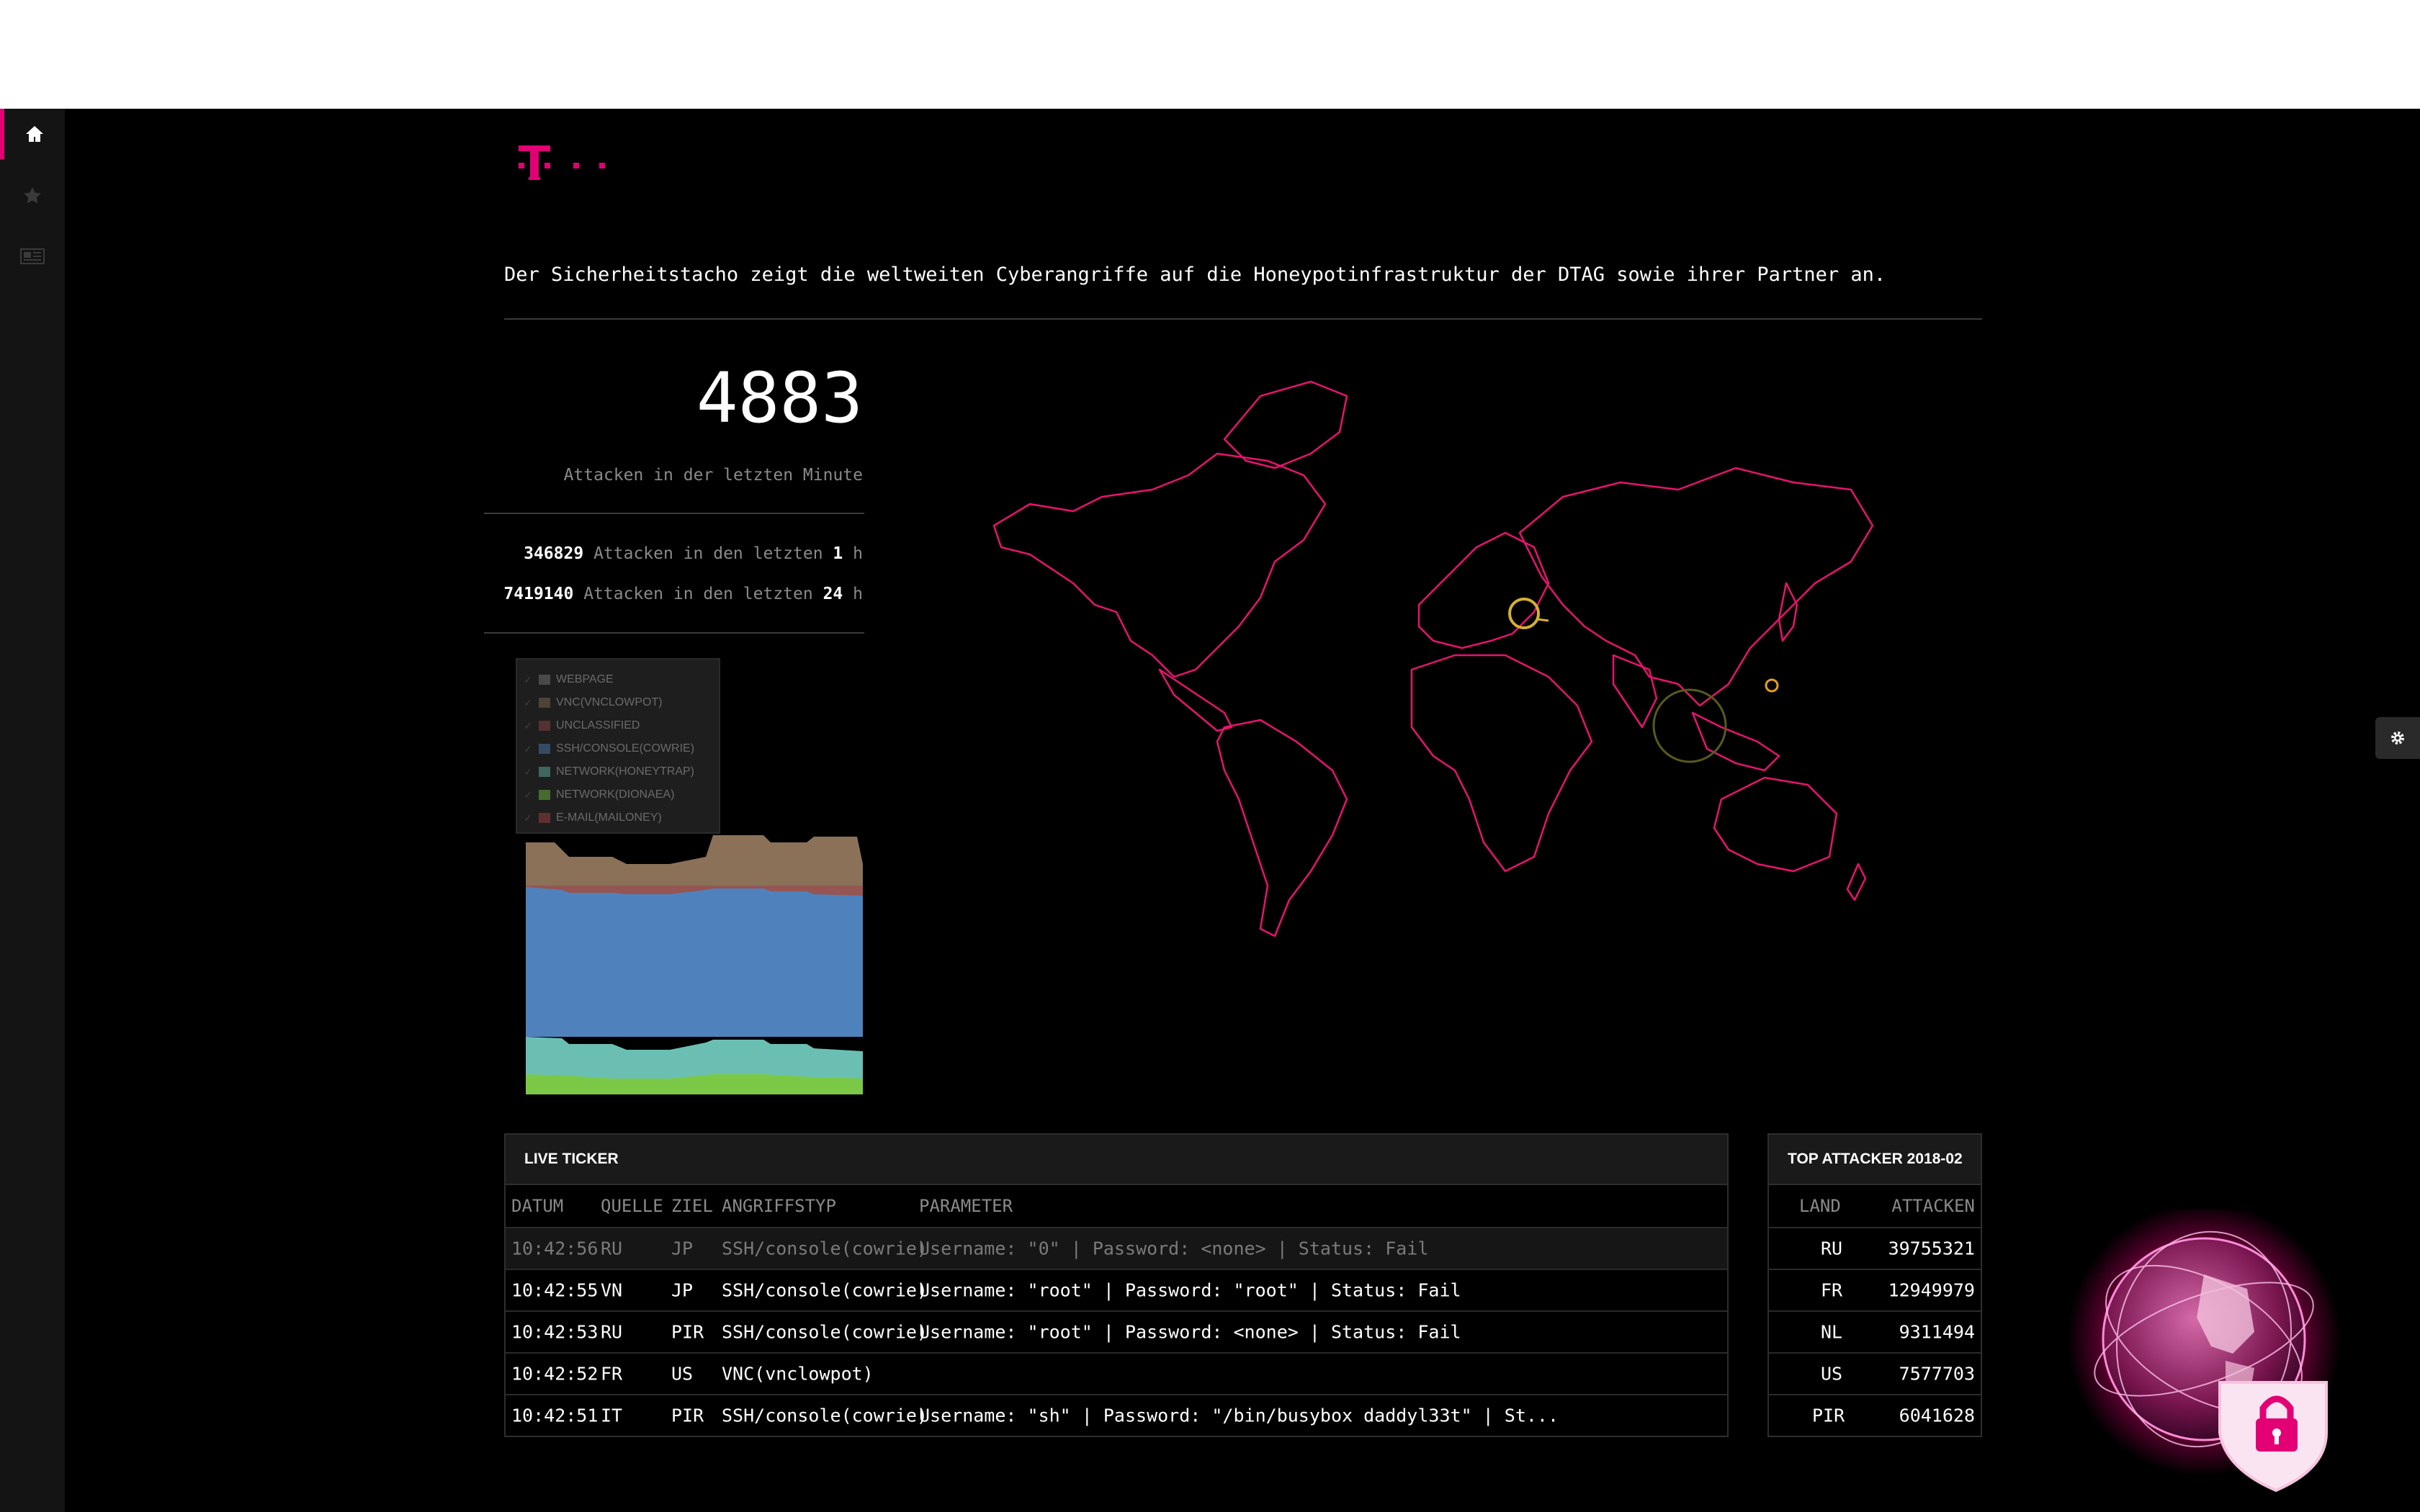 This screenshot has width=2420, height=1512. What do you see at coordinates (566, 163) in the screenshot?
I see `telekom-logo` at bounding box center [566, 163].